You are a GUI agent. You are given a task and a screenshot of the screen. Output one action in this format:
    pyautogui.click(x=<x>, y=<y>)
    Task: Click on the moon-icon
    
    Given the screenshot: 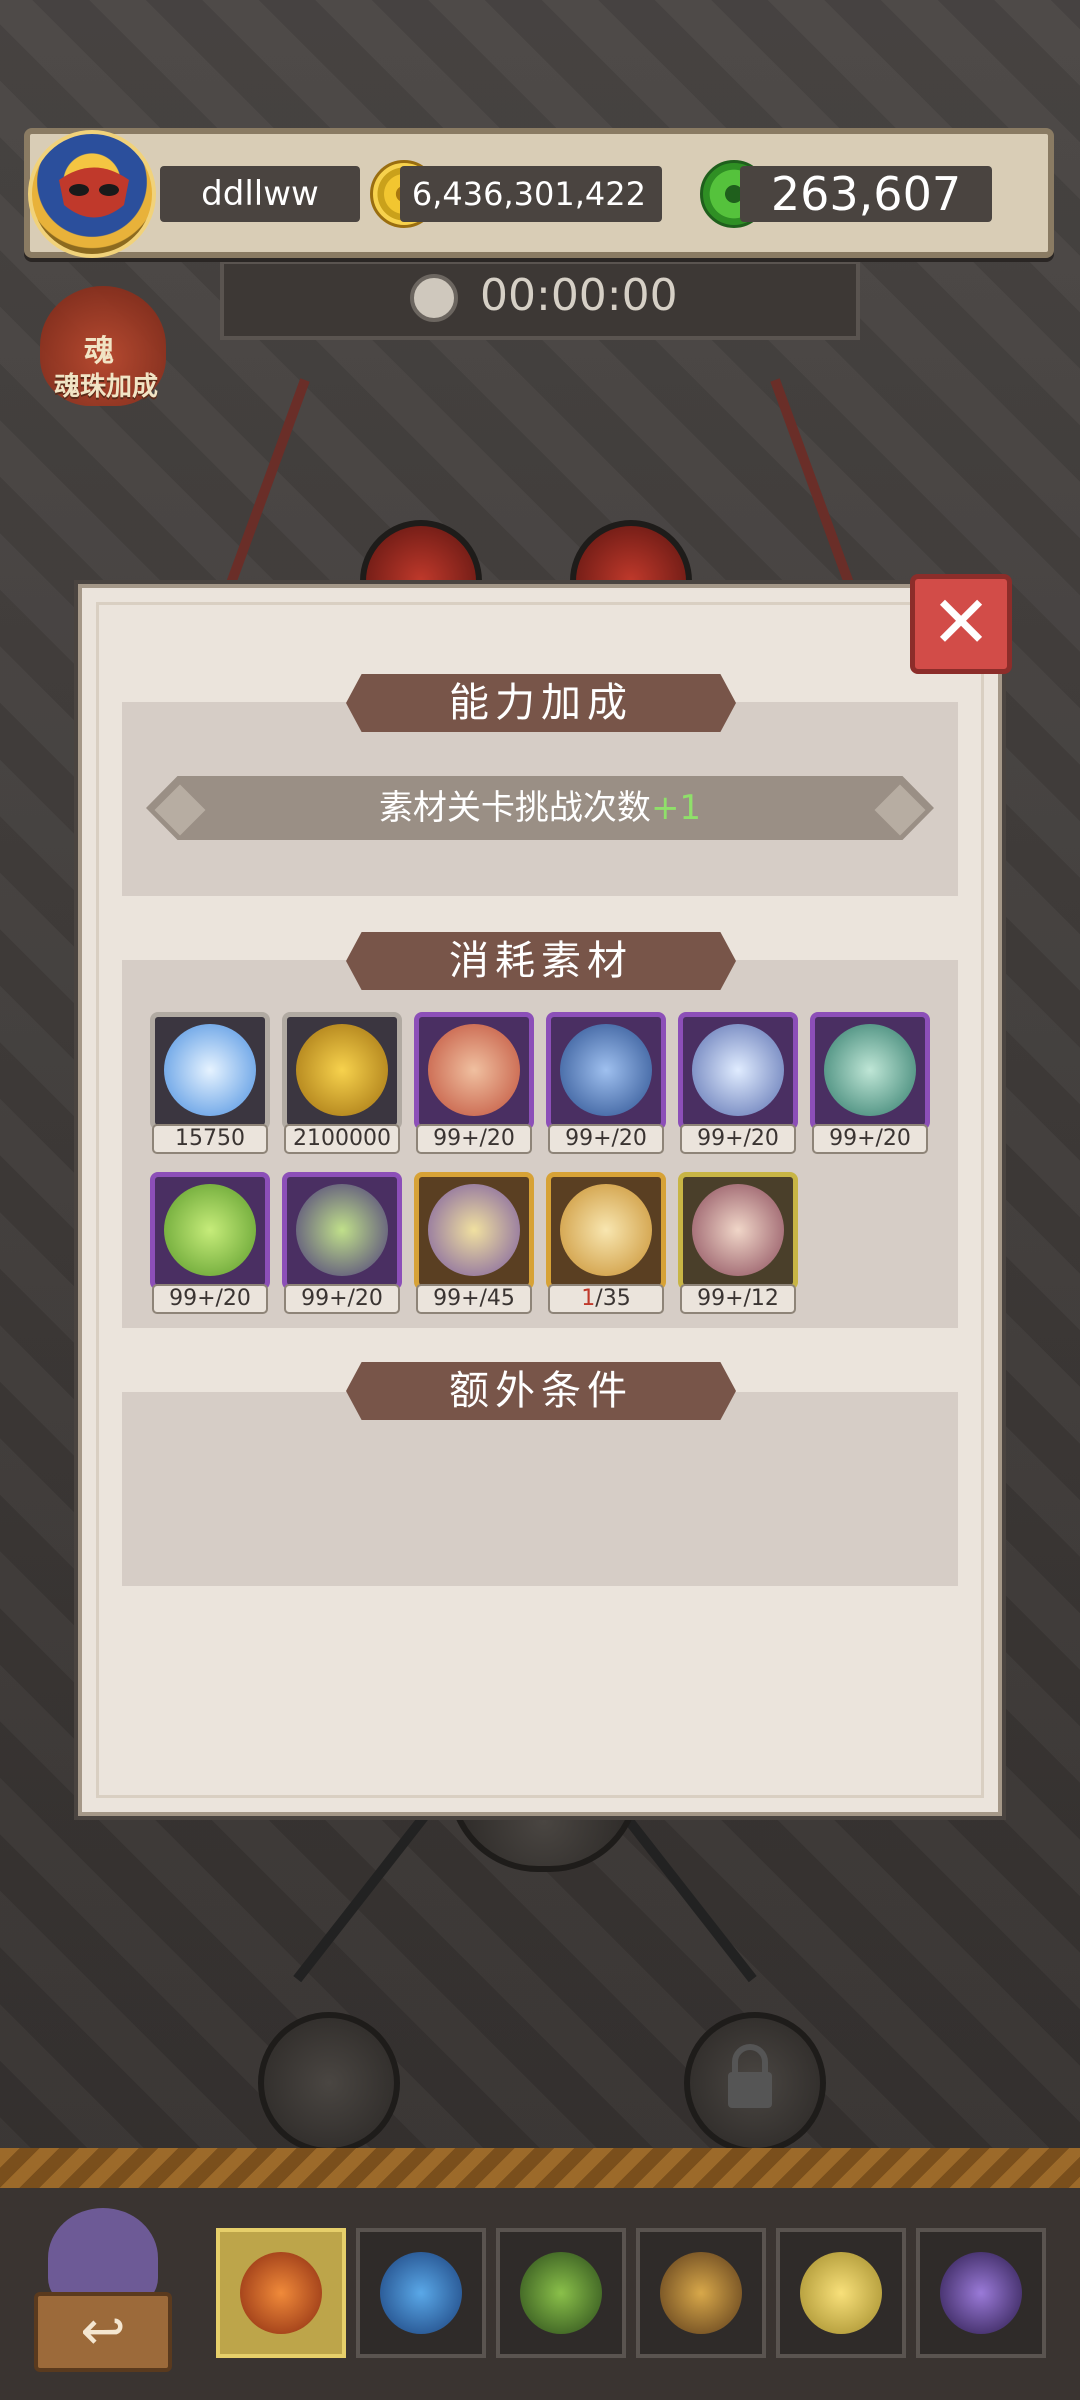 What is the action you would take?
    pyautogui.click(x=981, y=2293)
    